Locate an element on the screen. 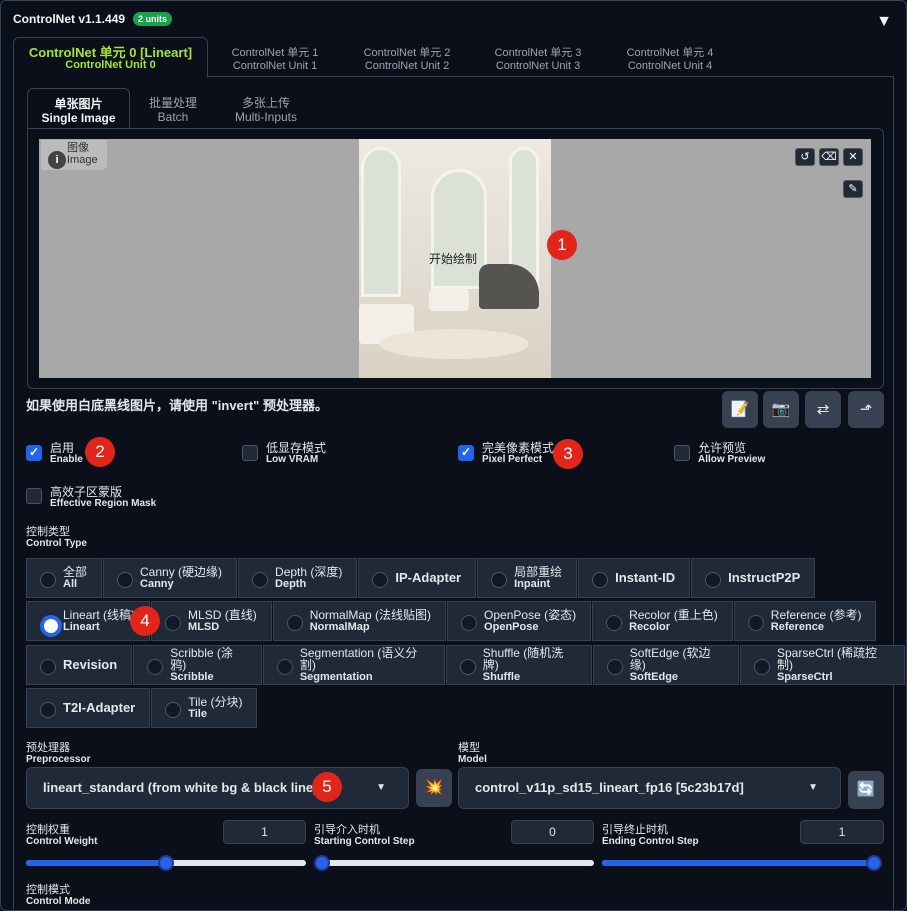 Image resolution: width=907 pixels, height=911 pixels. control-type-option-tile: Tile (分块) Tile is located at coordinates (204, 708).